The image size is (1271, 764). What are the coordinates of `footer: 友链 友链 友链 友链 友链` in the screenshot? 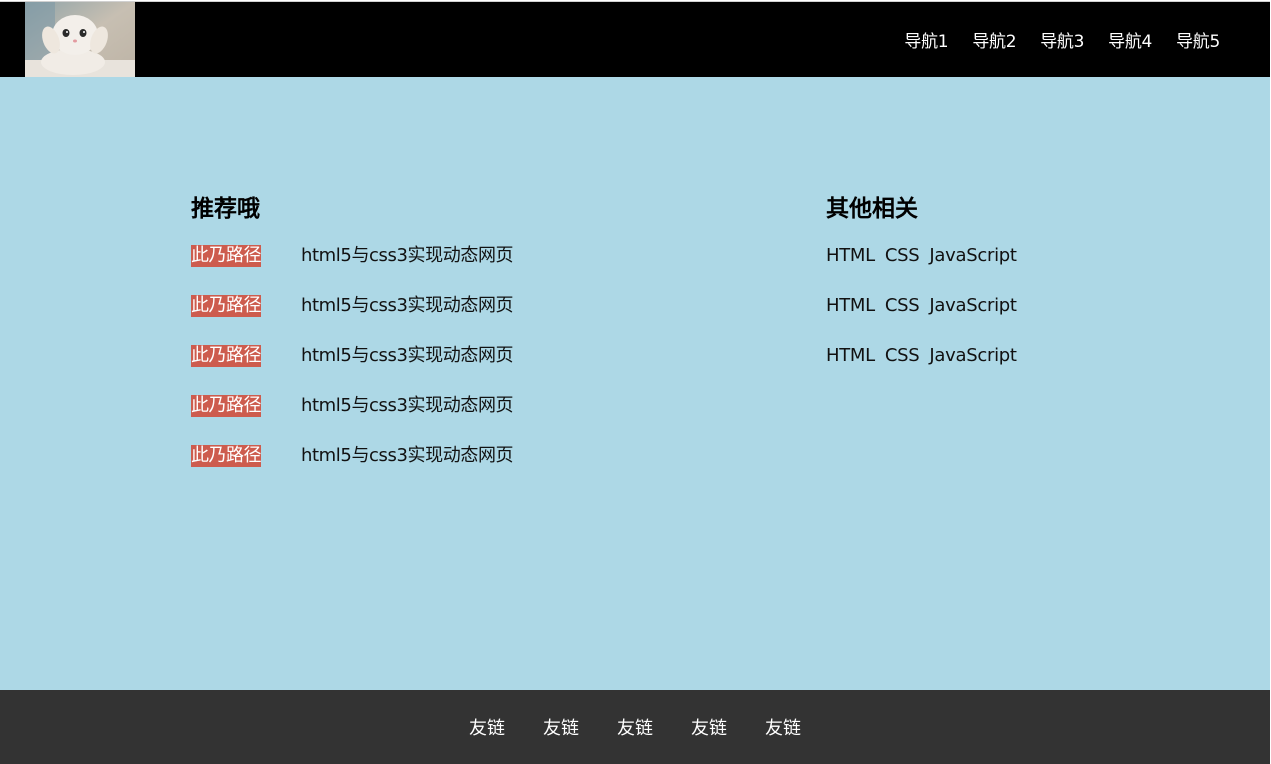 It's located at (635, 727).